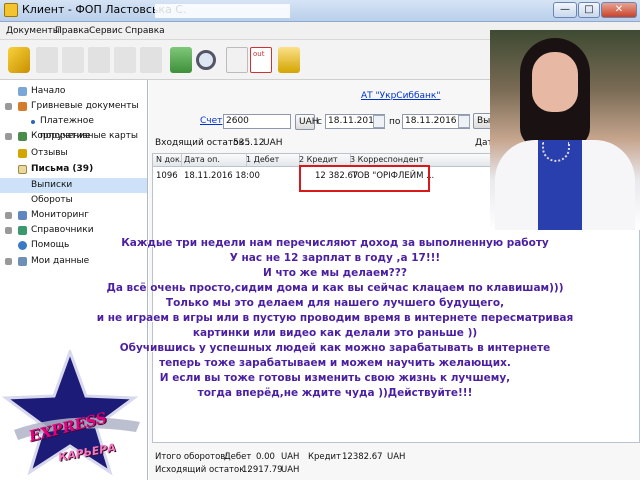 This screenshot has width=640, height=480. What do you see at coordinates (211, 121) in the screenshot?
I see `account-link: Счет` at bounding box center [211, 121].